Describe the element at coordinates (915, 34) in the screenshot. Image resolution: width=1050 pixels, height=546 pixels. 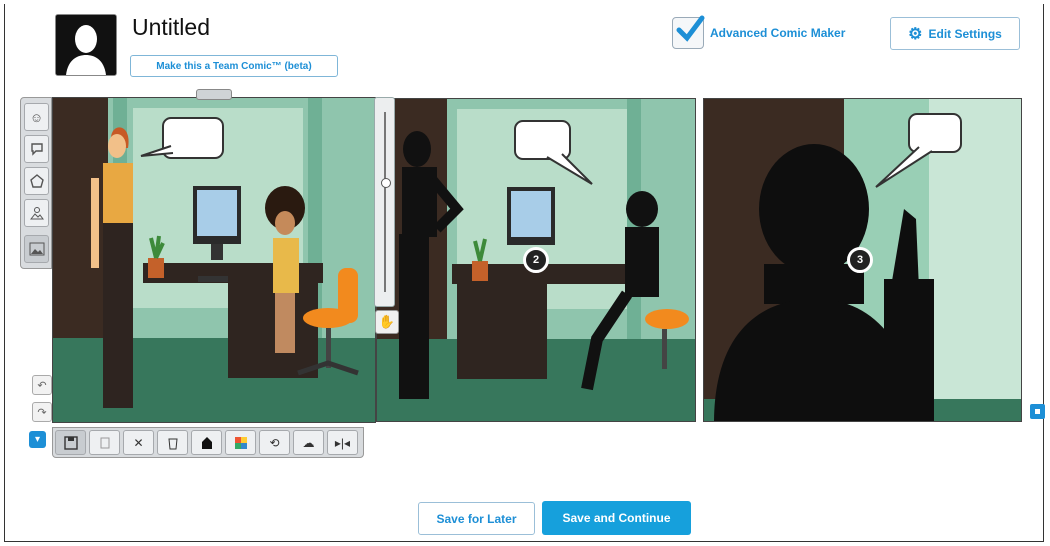
I see `gear-icon: ⚙` at that location.